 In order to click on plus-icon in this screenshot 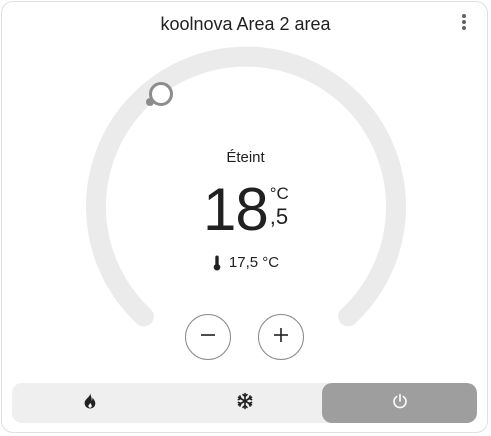, I will do `click(281, 337)`.